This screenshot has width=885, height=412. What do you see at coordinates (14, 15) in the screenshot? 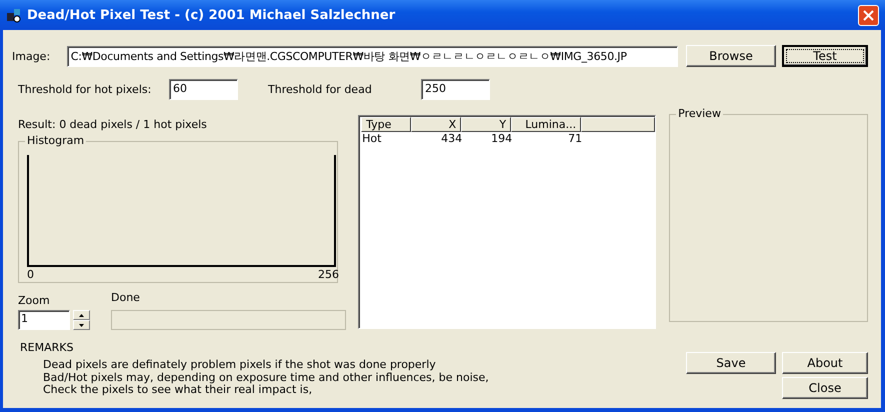
I see `app-icon` at bounding box center [14, 15].